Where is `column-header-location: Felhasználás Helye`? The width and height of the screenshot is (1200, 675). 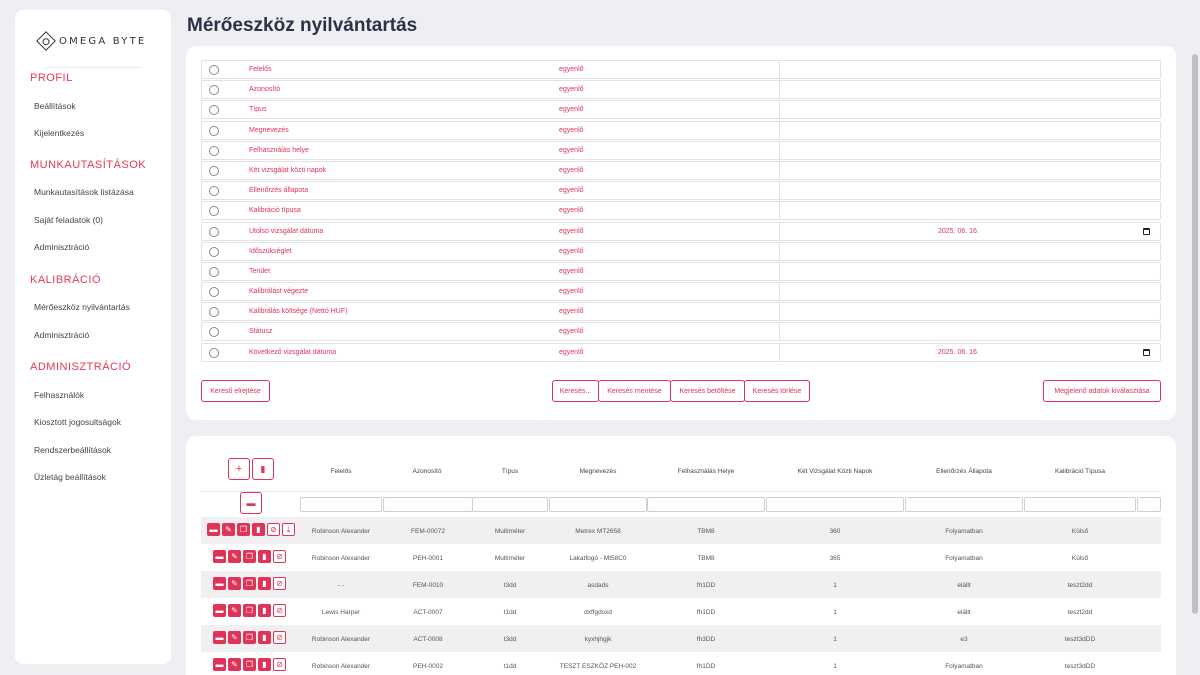 column-header-location: Felhasználás Helye is located at coordinates (706, 471).